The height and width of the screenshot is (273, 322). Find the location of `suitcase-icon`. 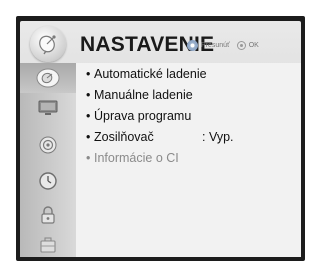

suitcase-icon is located at coordinates (48, 245).